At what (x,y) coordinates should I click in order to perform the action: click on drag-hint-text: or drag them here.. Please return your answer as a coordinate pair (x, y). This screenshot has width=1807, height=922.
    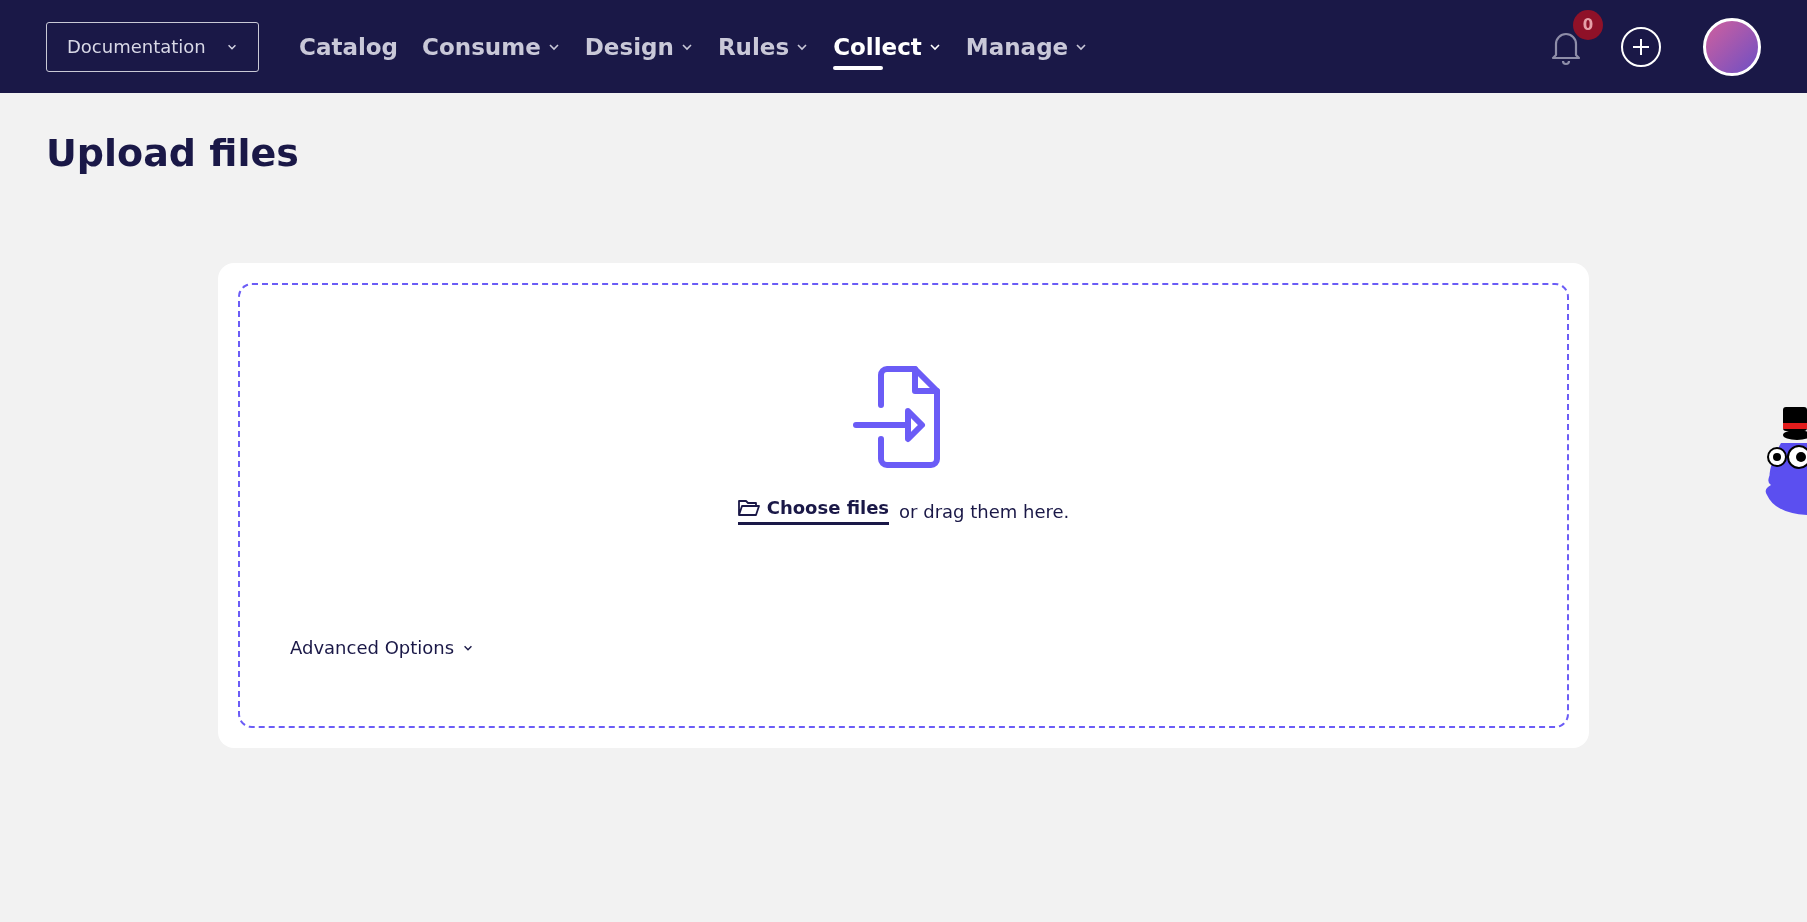
    Looking at the image, I should click on (984, 511).